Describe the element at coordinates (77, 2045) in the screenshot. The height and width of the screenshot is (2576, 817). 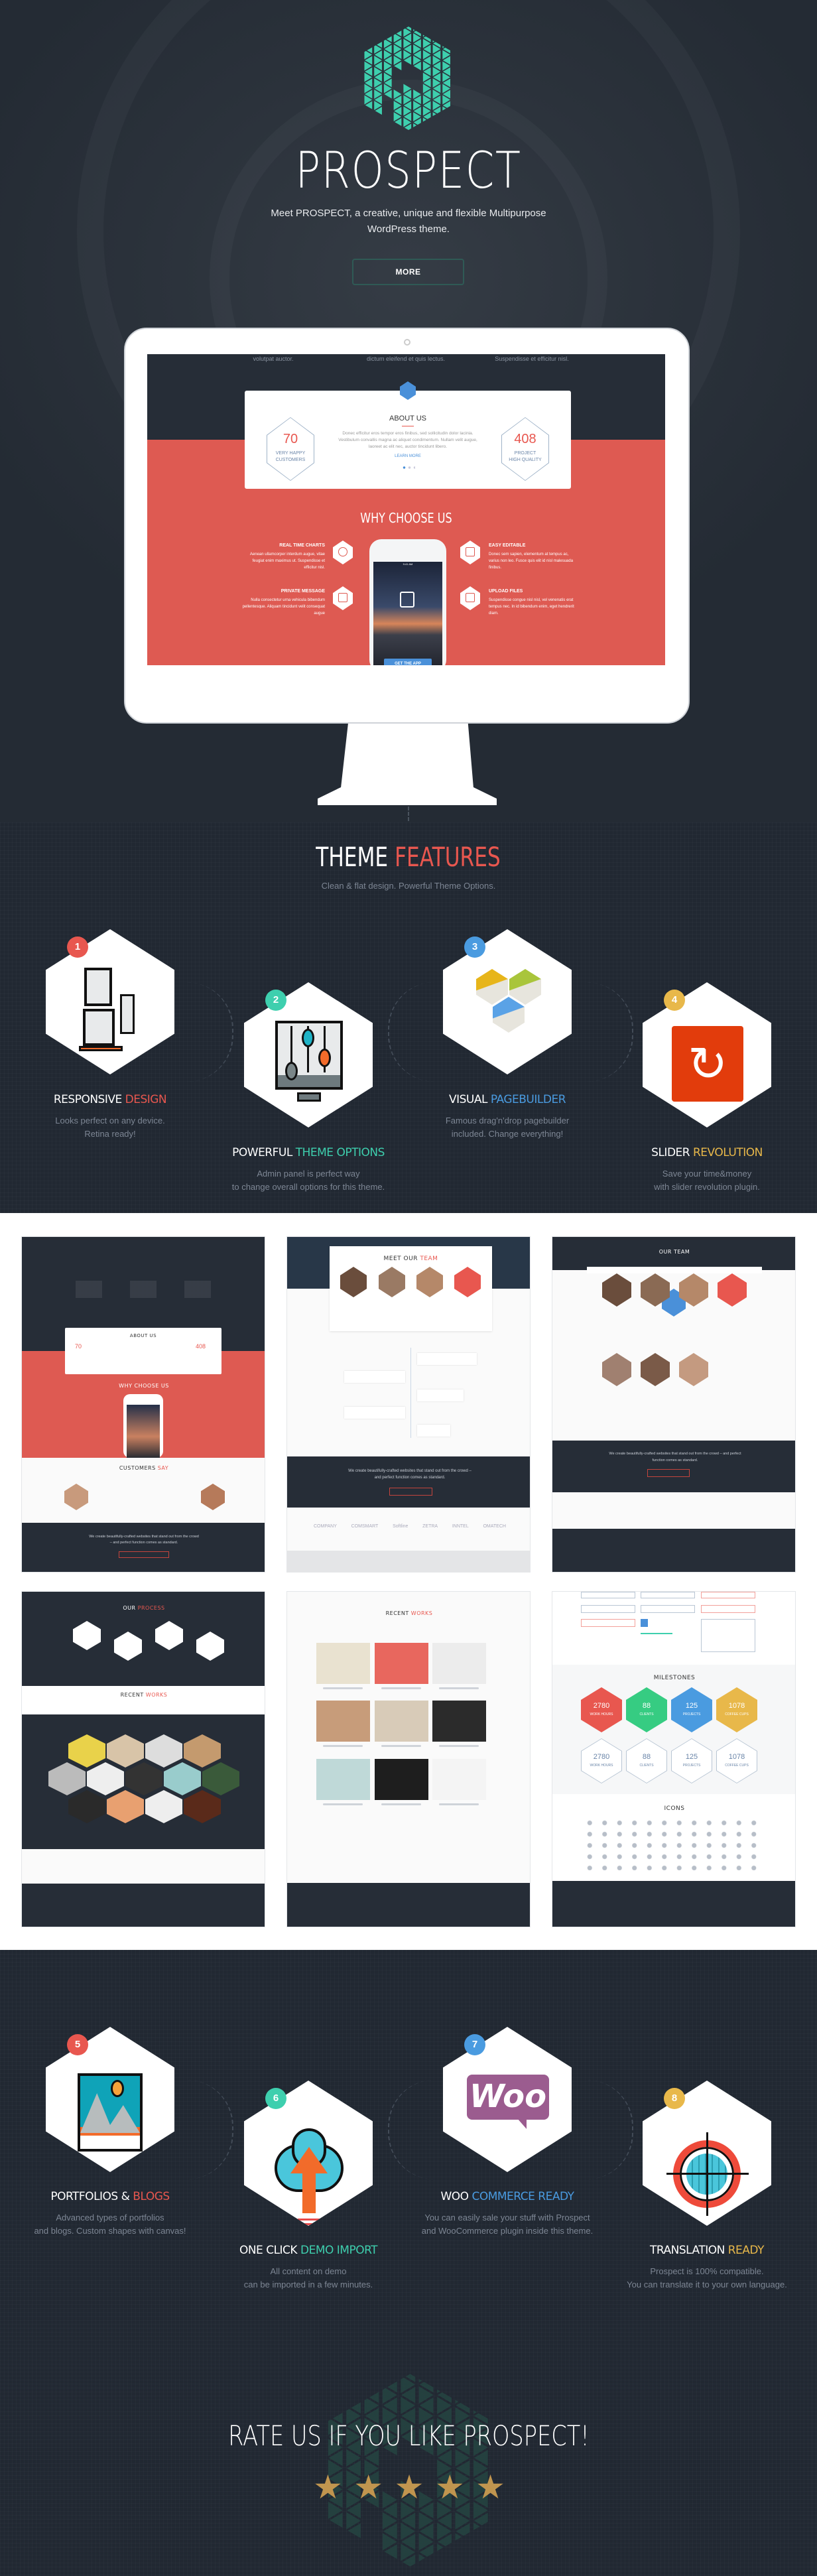
I see `feature-number-badge: 5` at that location.